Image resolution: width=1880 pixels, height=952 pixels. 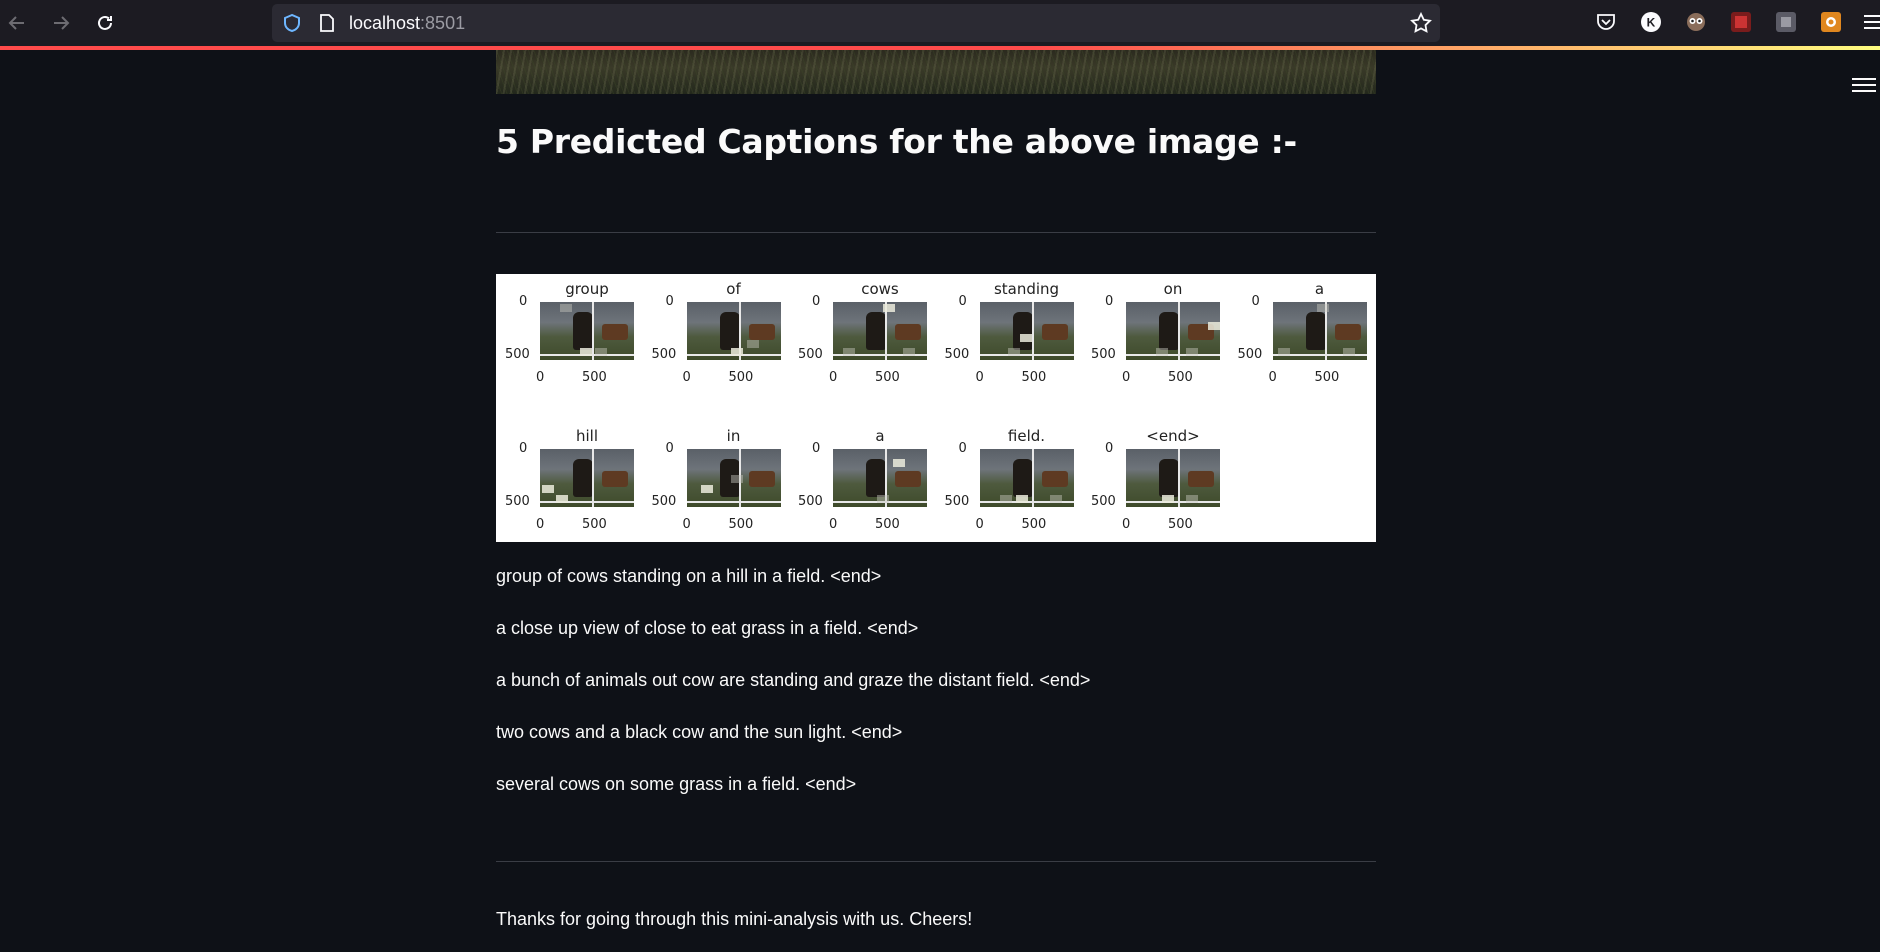 I want to click on extension-owl-icon, so click(x=1696, y=22).